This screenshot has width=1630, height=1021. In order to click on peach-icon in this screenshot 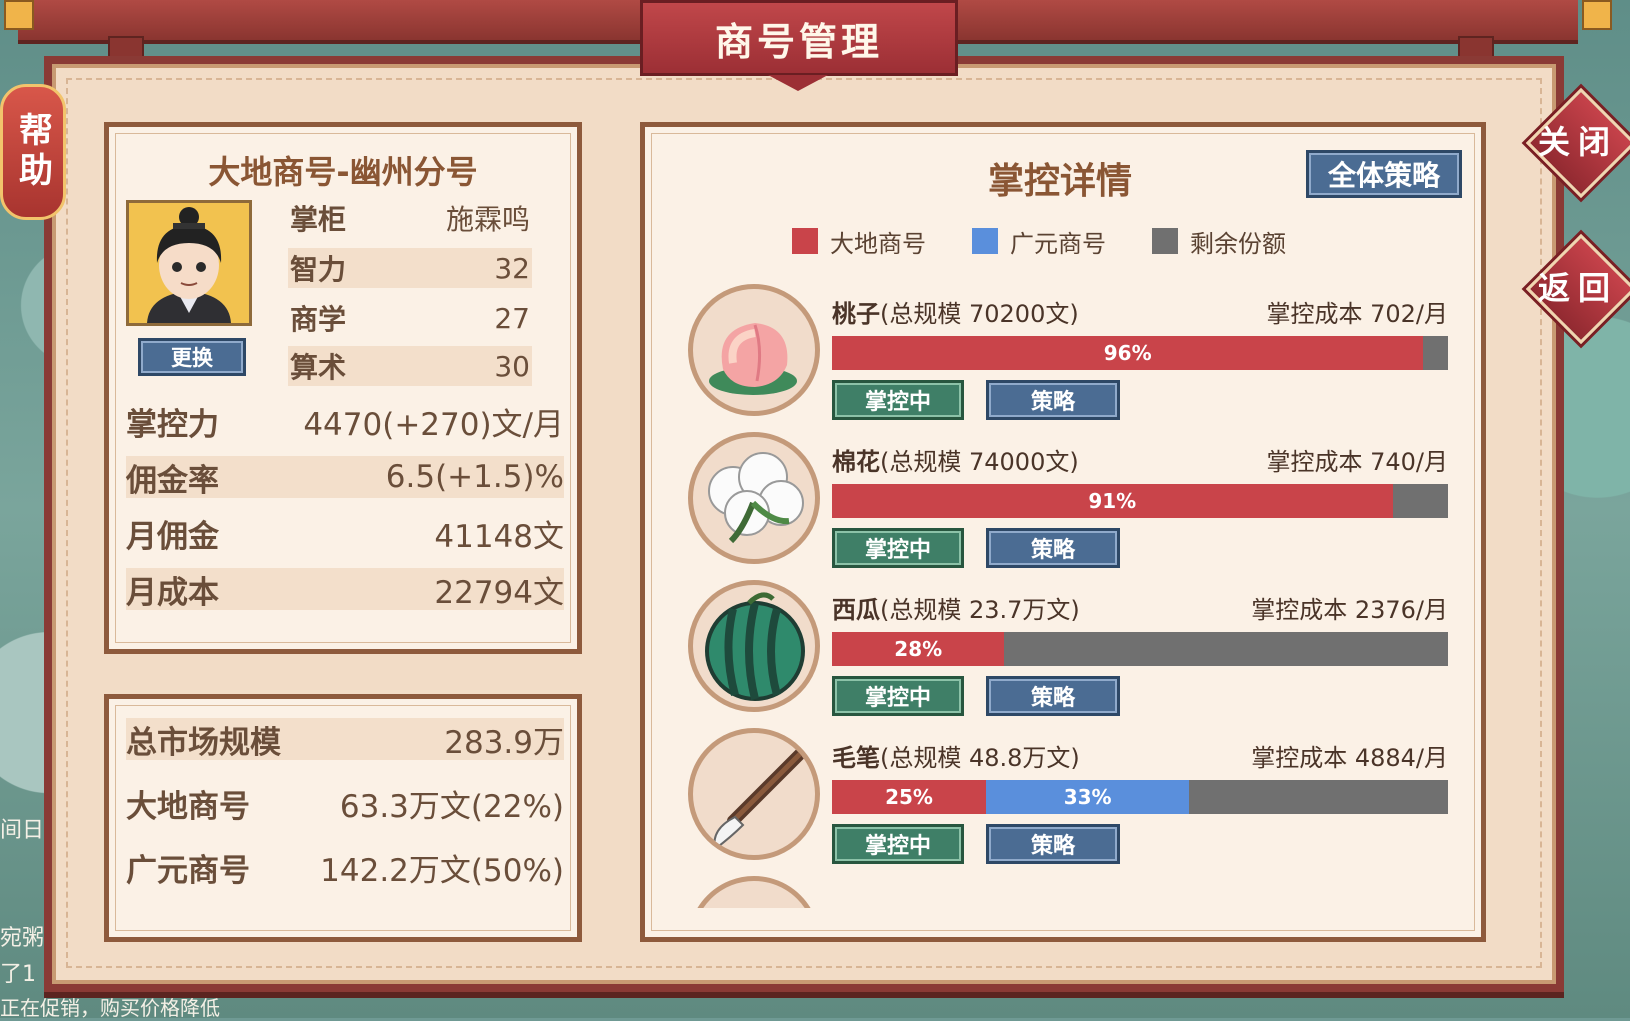, I will do `click(754, 350)`.